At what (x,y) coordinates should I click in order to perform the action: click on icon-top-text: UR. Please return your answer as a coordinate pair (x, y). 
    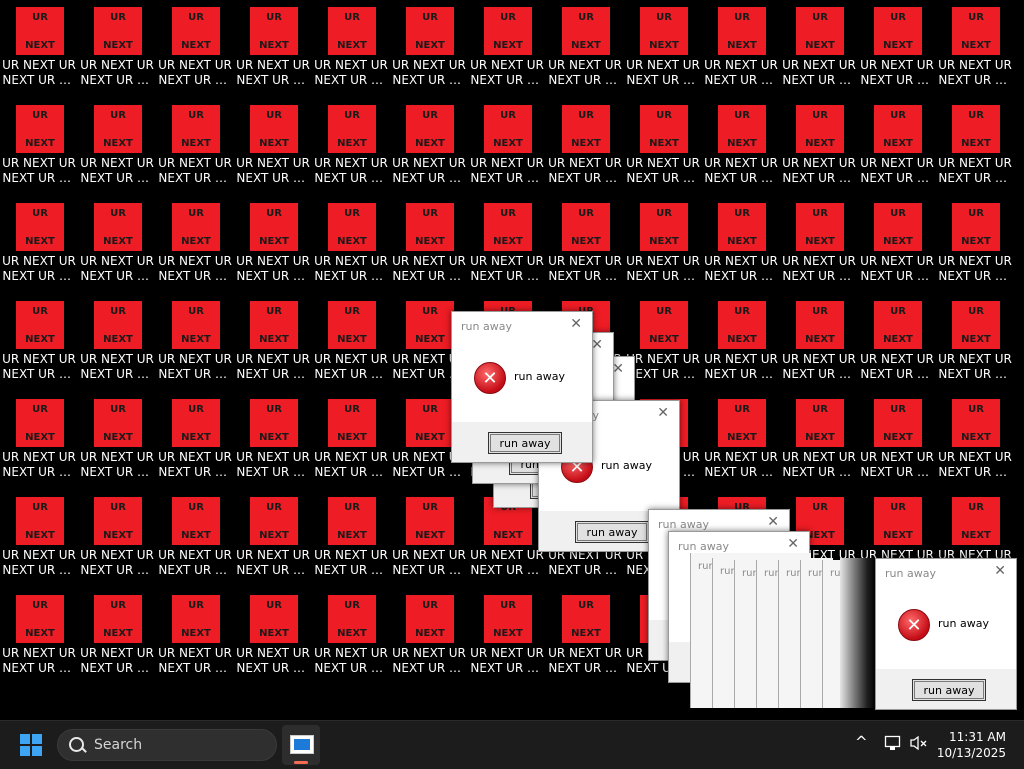
    Looking at the image, I should click on (742, 409).